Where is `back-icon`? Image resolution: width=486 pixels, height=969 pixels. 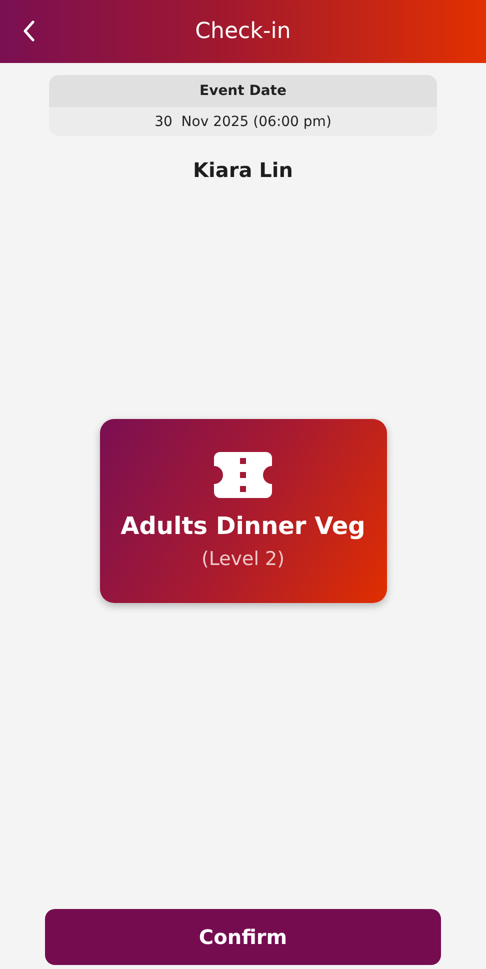
back-icon is located at coordinates (29, 31).